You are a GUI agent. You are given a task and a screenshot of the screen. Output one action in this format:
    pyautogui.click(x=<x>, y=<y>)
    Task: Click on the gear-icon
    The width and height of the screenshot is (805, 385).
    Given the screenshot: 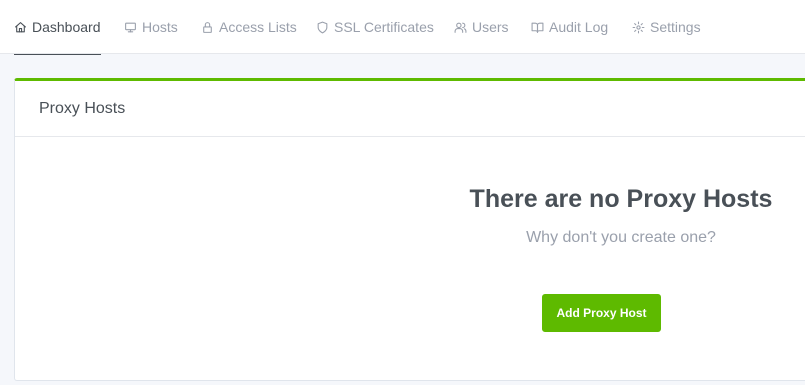 What is the action you would take?
    pyautogui.click(x=638, y=27)
    